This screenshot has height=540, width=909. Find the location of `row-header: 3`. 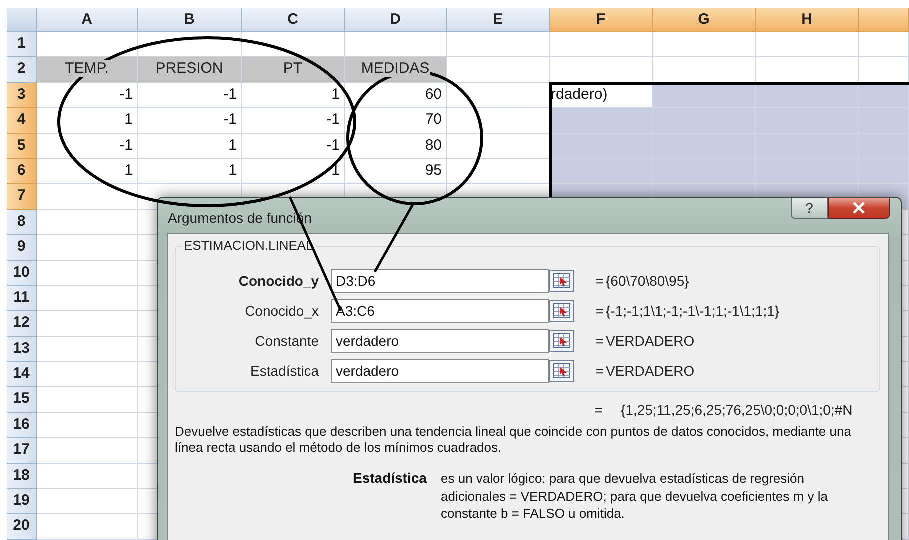

row-header: 3 is located at coordinates (22, 95).